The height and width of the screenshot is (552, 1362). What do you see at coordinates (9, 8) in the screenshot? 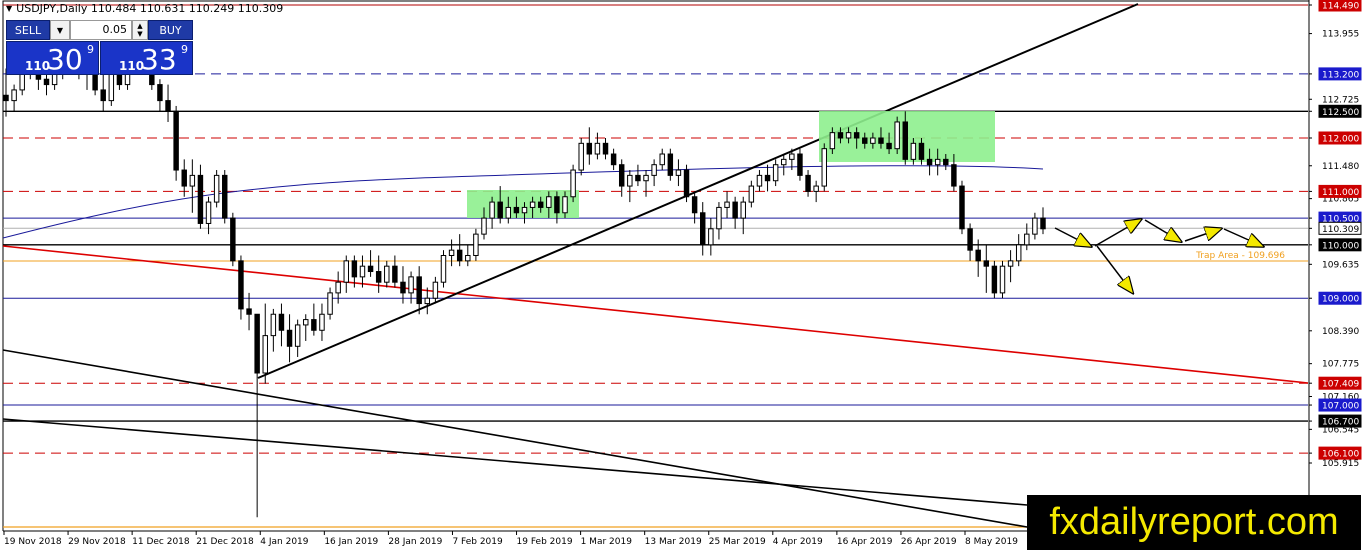
I see `collapse-triangle-icon: ▼` at bounding box center [9, 8].